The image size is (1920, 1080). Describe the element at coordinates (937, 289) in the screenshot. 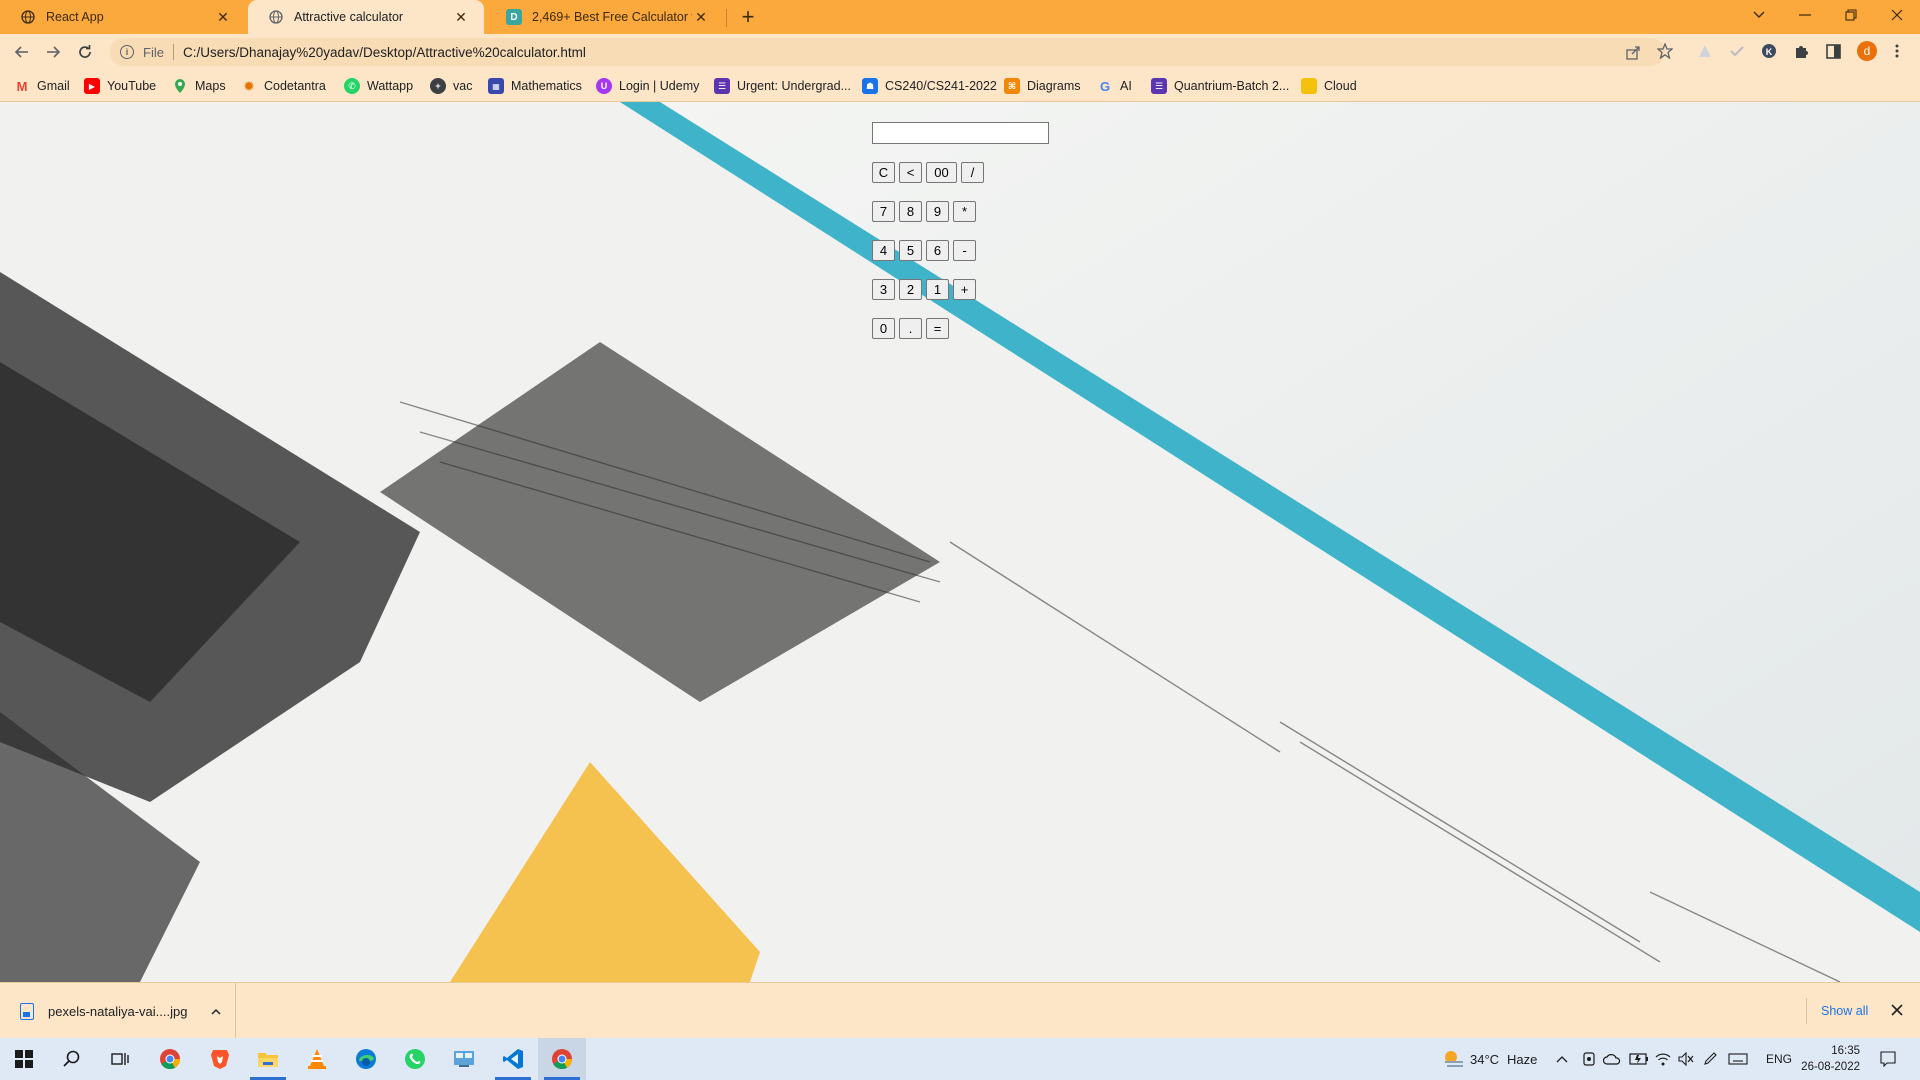

I see `digit-1-button: 1` at that location.